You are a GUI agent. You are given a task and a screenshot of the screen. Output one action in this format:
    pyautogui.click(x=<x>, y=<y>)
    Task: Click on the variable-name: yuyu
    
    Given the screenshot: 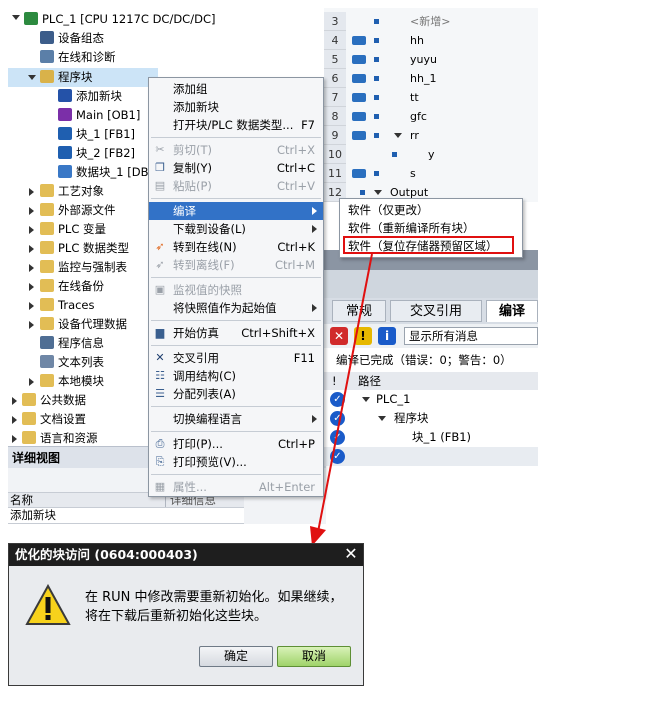 What is the action you would take?
    pyautogui.click(x=423, y=59)
    